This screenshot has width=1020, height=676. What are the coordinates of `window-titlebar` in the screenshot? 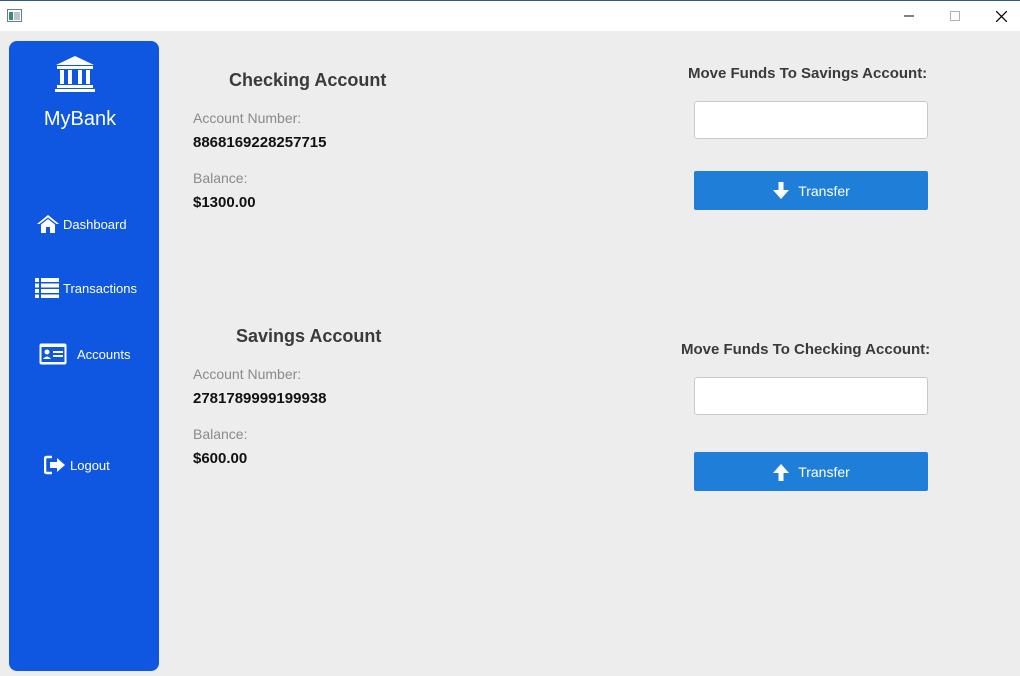 It's located at (510, 15).